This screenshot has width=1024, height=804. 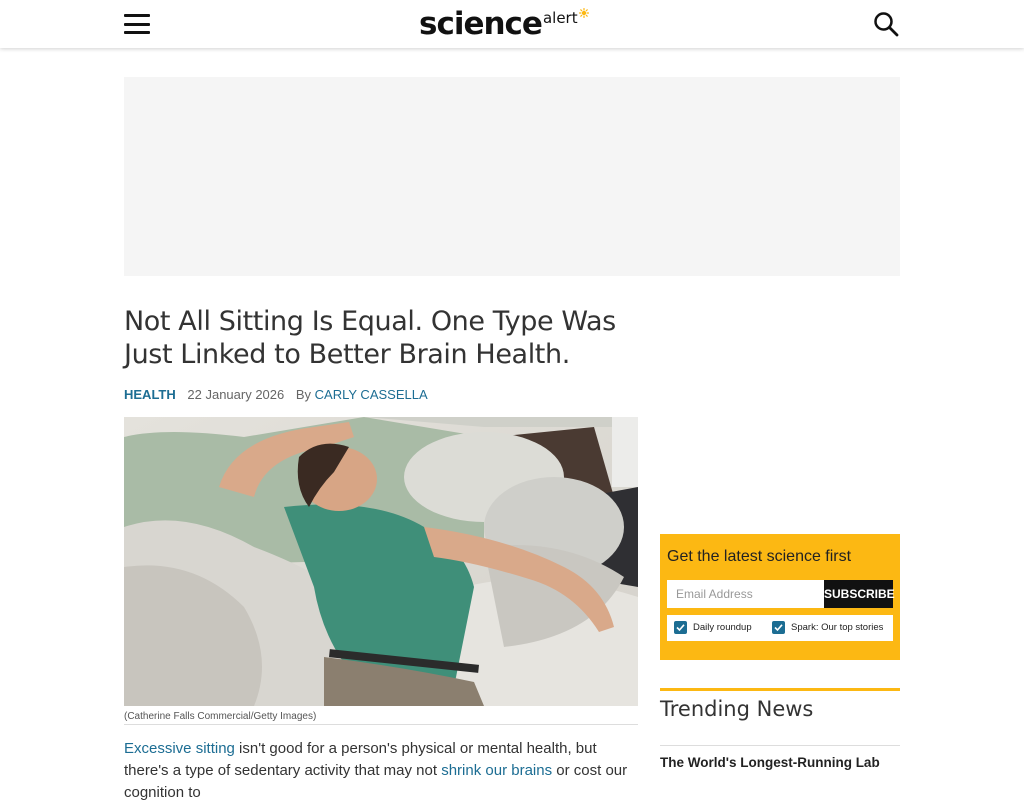 What do you see at coordinates (780, 689) in the screenshot?
I see `trending-accent-bar` at bounding box center [780, 689].